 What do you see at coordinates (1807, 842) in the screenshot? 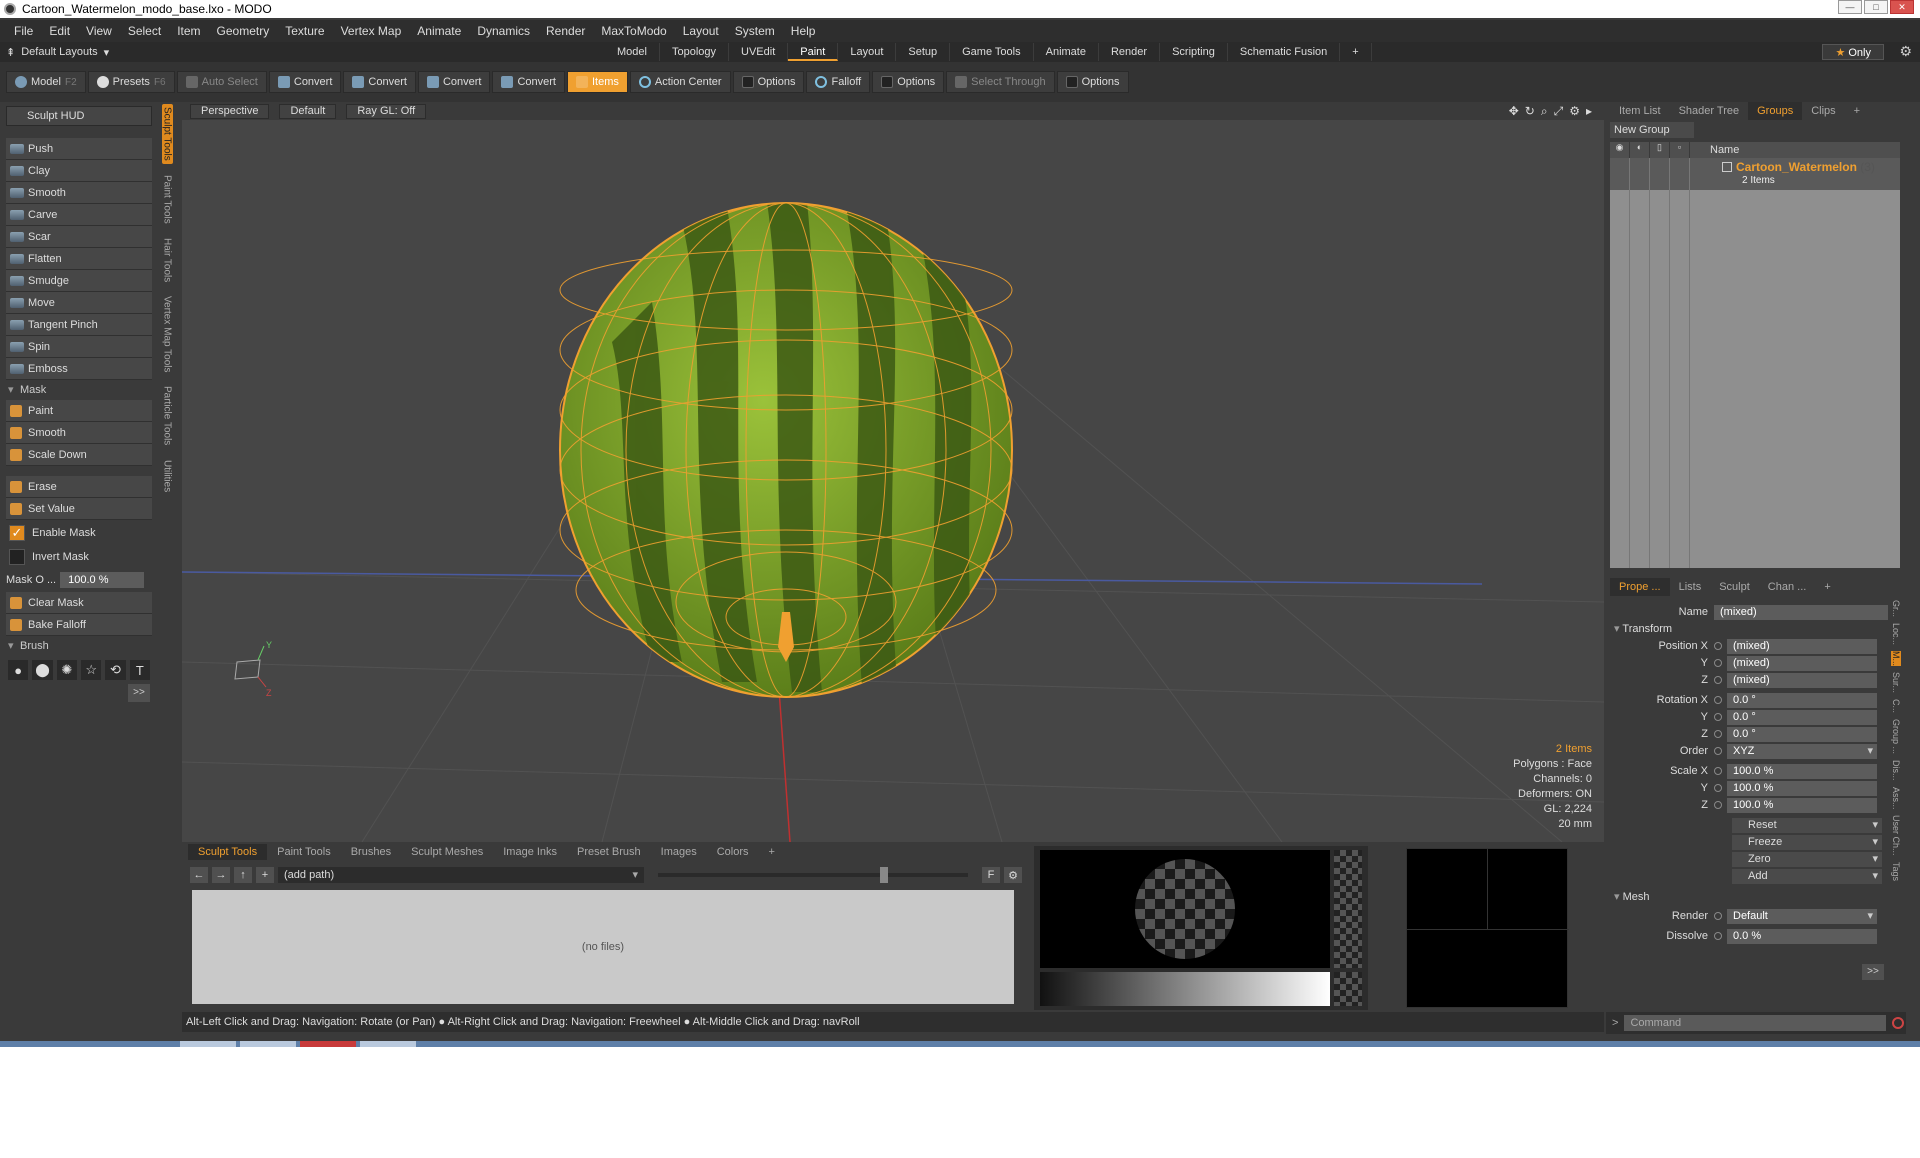
I see `freeze-dropdown: Freeze` at bounding box center [1807, 842].